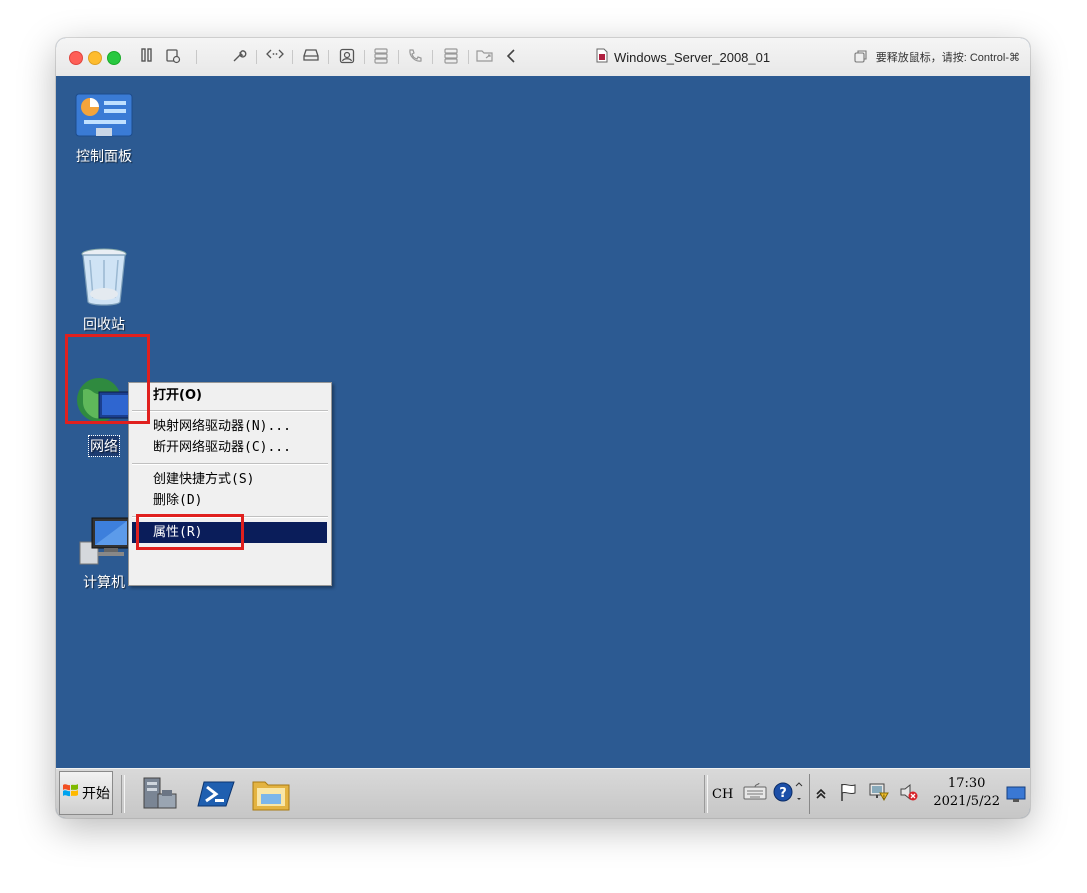 The image size is (1087, 893). Describe the element at coordinates (229, 479) in the screenshot. I see `menu-item-create-shortcut: 创建快捷方式(S)` at that location.